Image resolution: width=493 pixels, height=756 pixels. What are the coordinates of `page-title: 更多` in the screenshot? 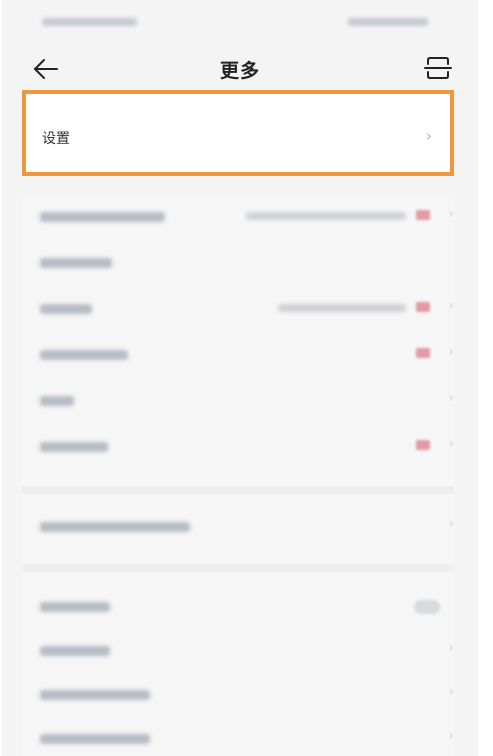 It's located at (239, 71).